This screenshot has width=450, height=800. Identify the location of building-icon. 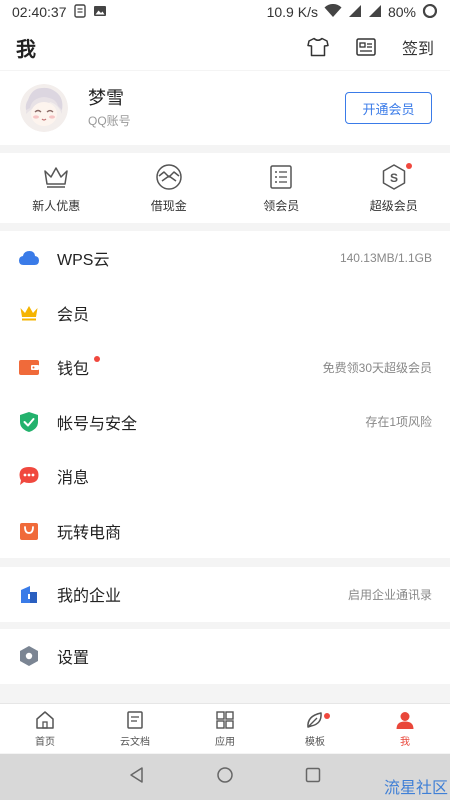
(29, 594).